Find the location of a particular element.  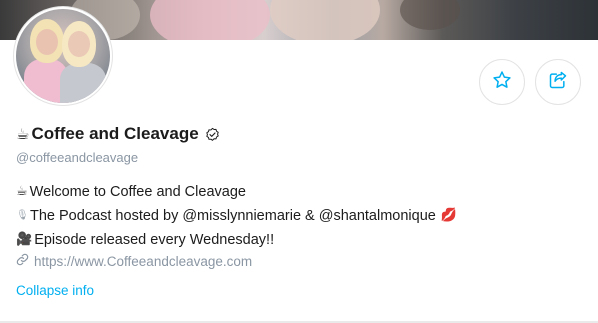

collapse-info-button: Collapse info is located at coordinates (55, 290).